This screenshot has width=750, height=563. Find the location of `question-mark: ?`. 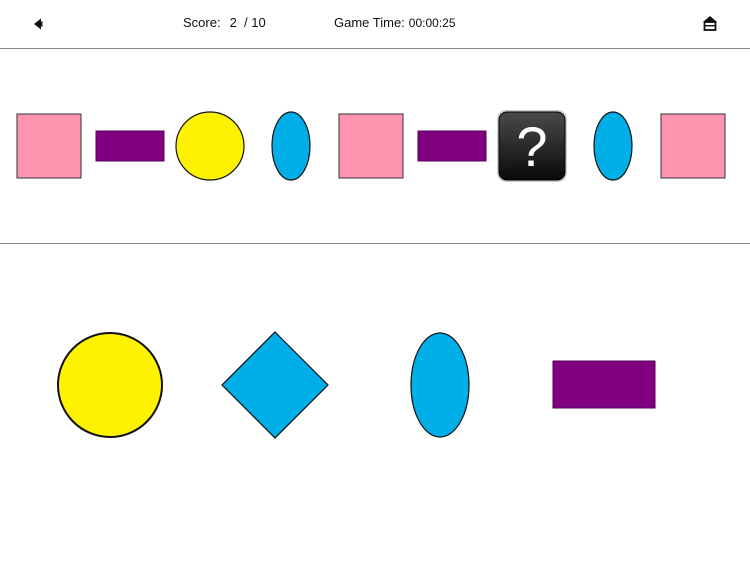

question-mark: ? is located at coordinates (531, 146).